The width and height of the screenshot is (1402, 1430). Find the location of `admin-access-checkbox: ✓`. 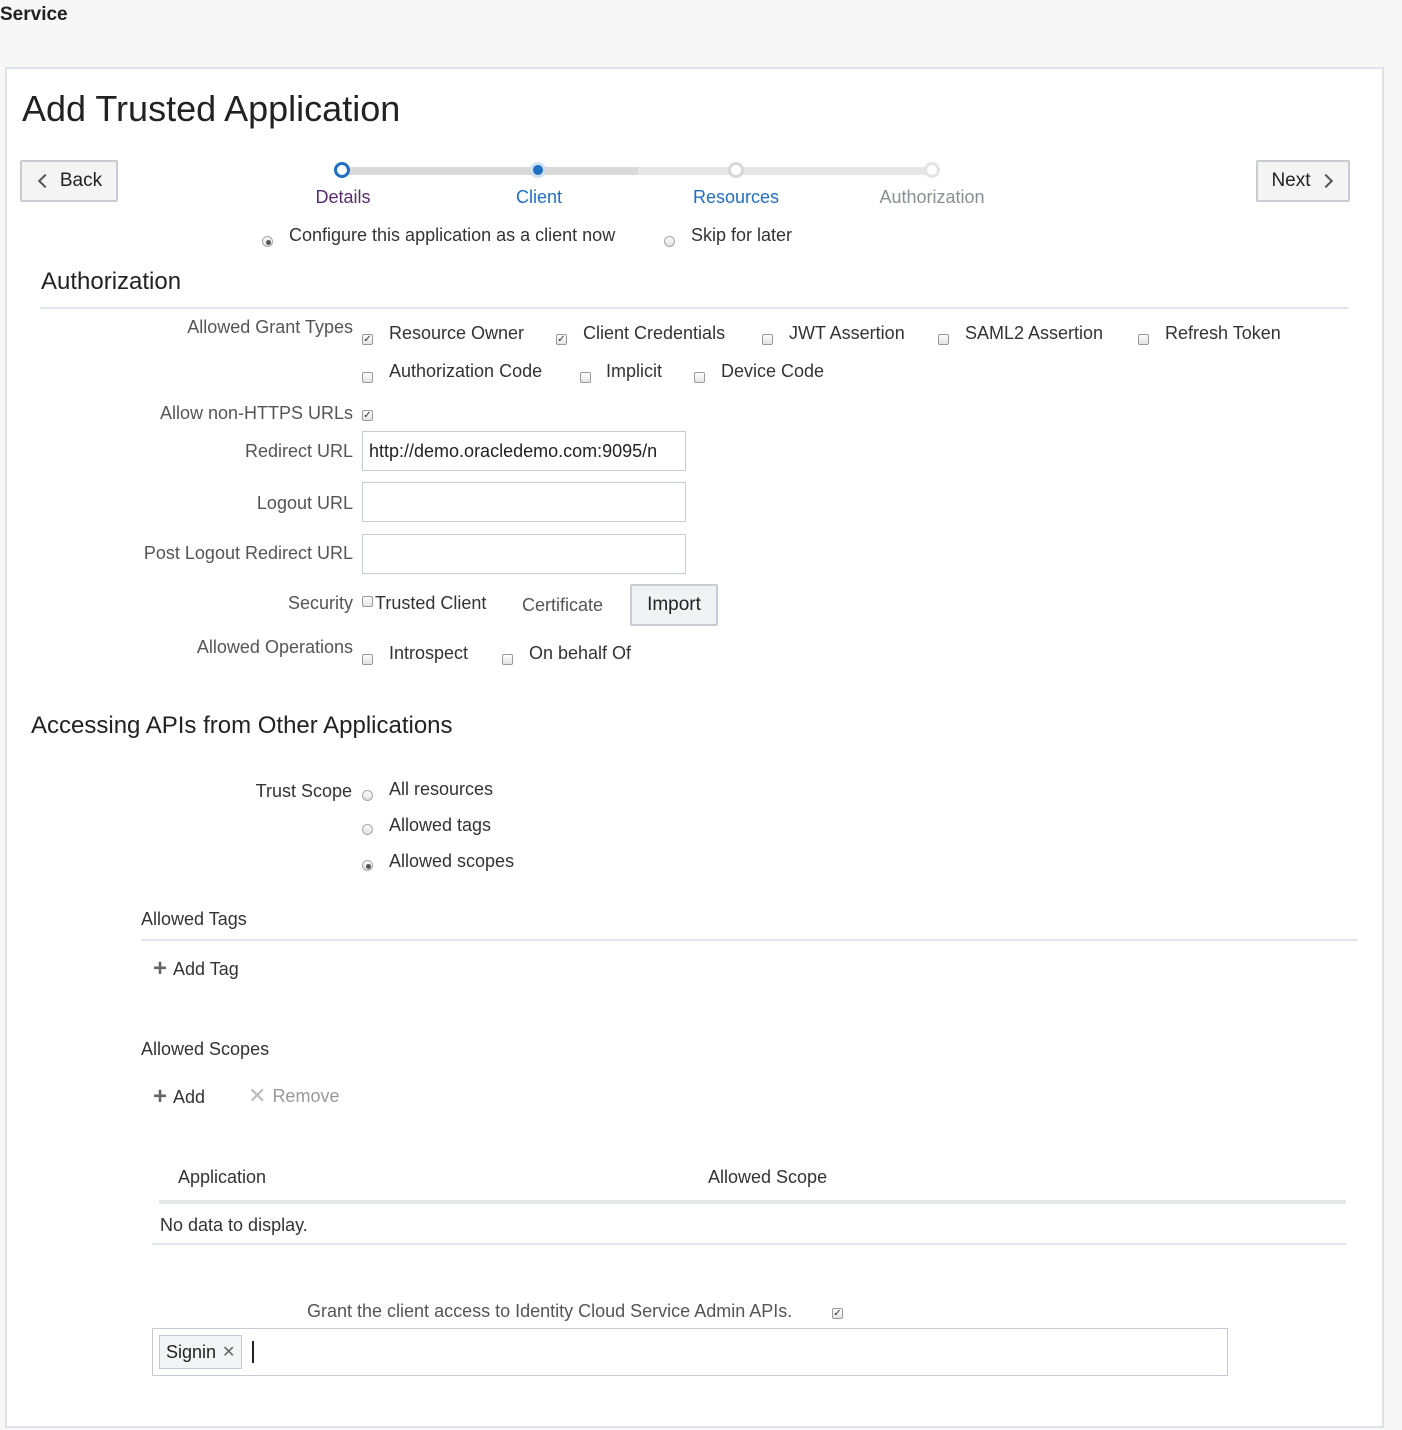

admin-access-checkbox: ✓ is located at coordinates (837, 1313).